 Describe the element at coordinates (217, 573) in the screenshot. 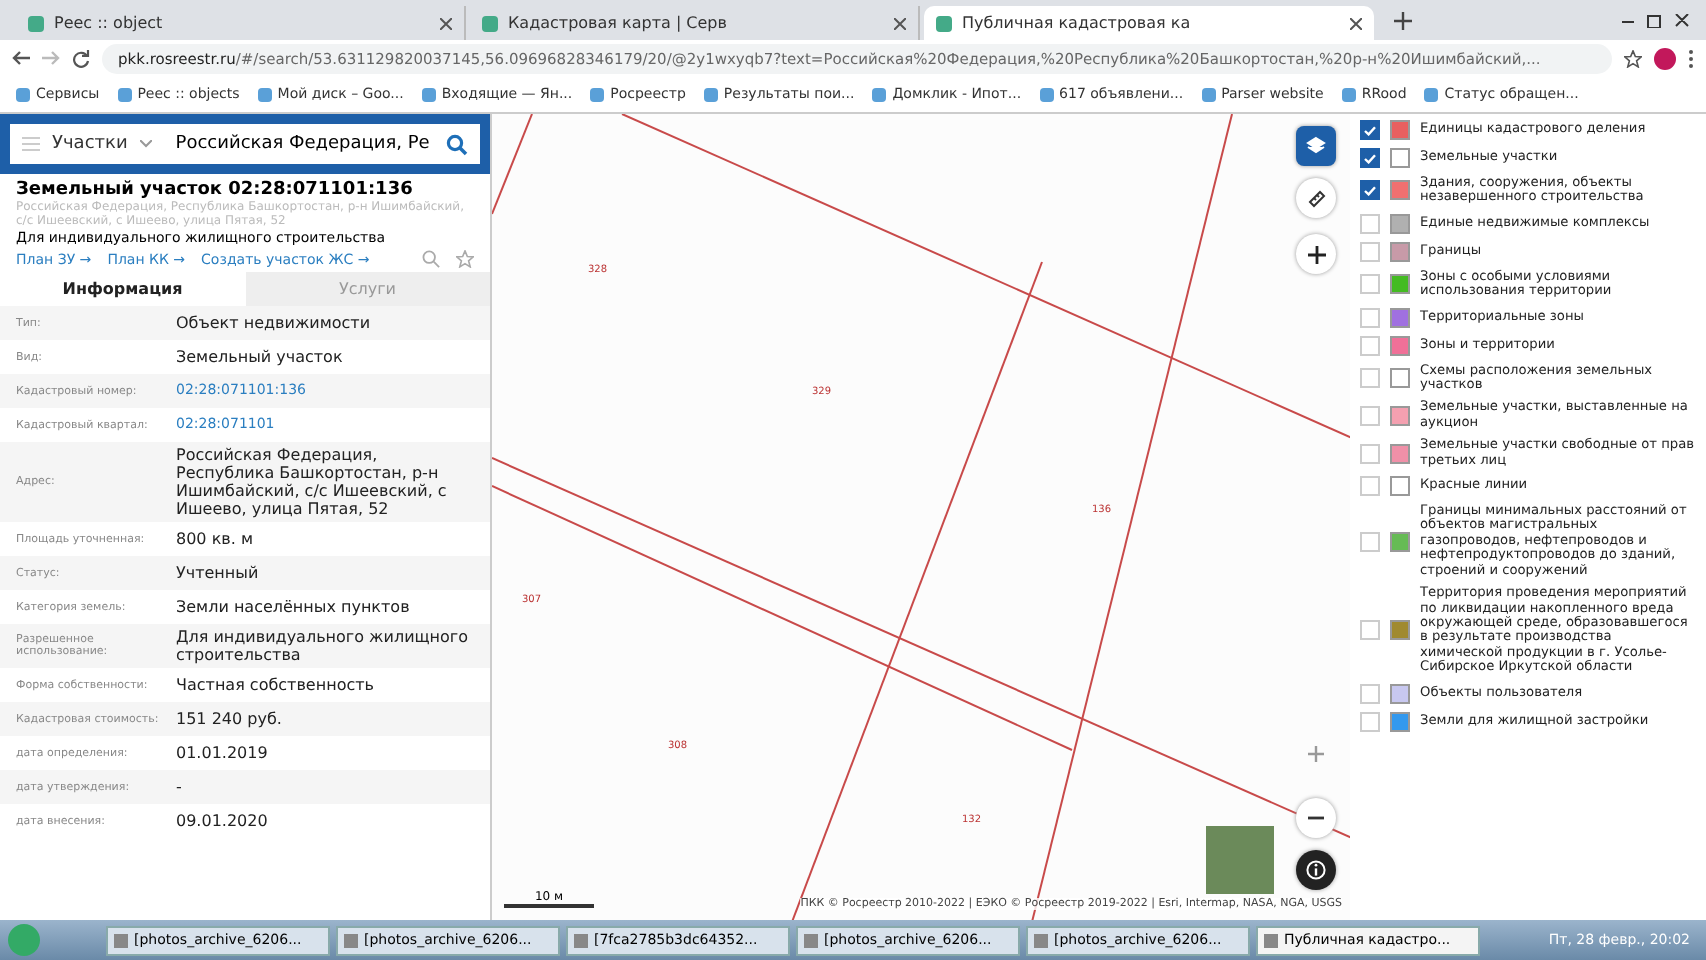

I see `field-value: Учтенный` at that location.